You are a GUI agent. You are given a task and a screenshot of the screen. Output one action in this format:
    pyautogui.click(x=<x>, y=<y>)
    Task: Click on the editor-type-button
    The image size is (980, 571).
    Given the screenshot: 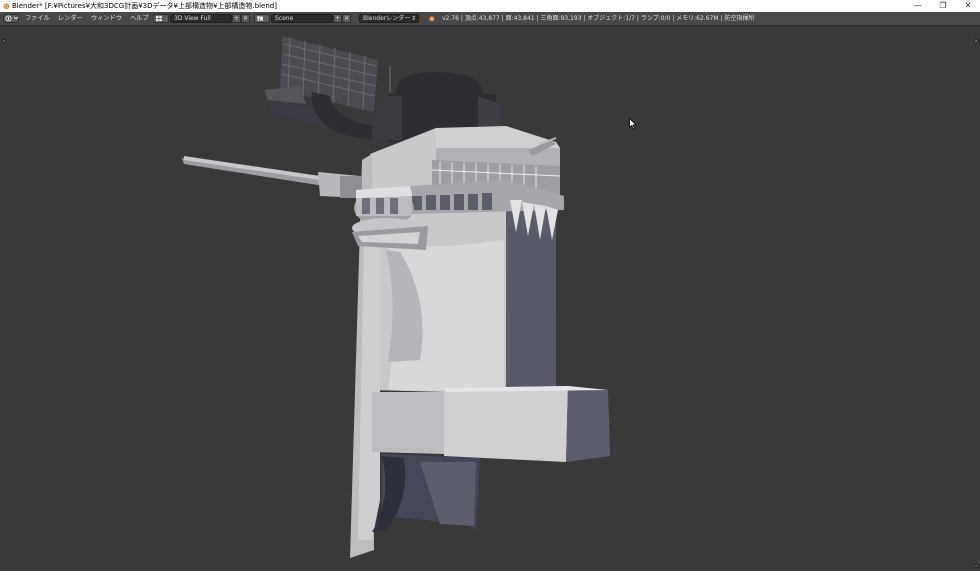 What is the action you would take?
    pyautogui.click(x=11, y=18)
    